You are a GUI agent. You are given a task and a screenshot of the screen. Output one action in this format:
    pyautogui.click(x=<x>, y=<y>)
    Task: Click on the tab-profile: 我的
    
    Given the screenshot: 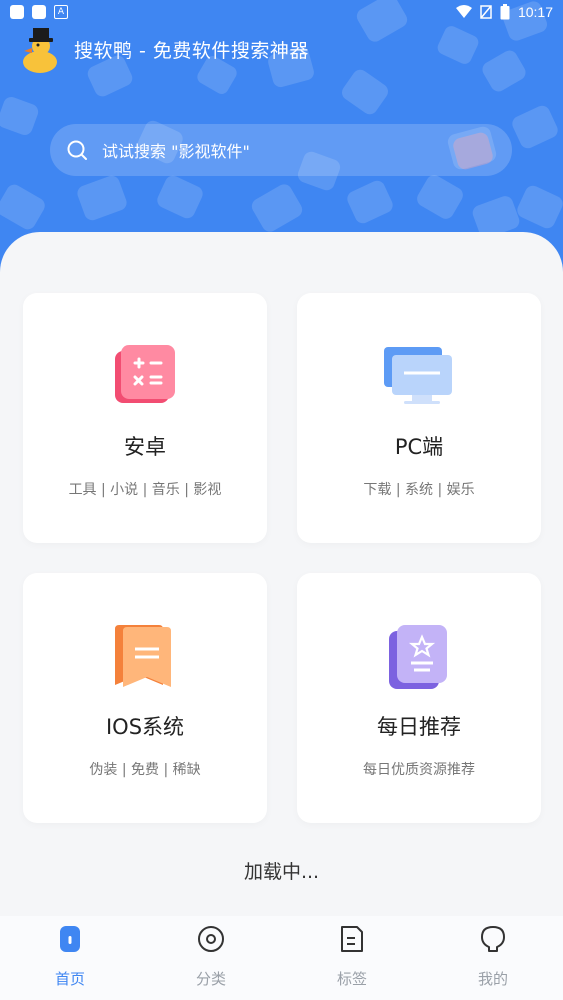 What is the action you would take?
    pyautogui.click(x=493, y=958)
    